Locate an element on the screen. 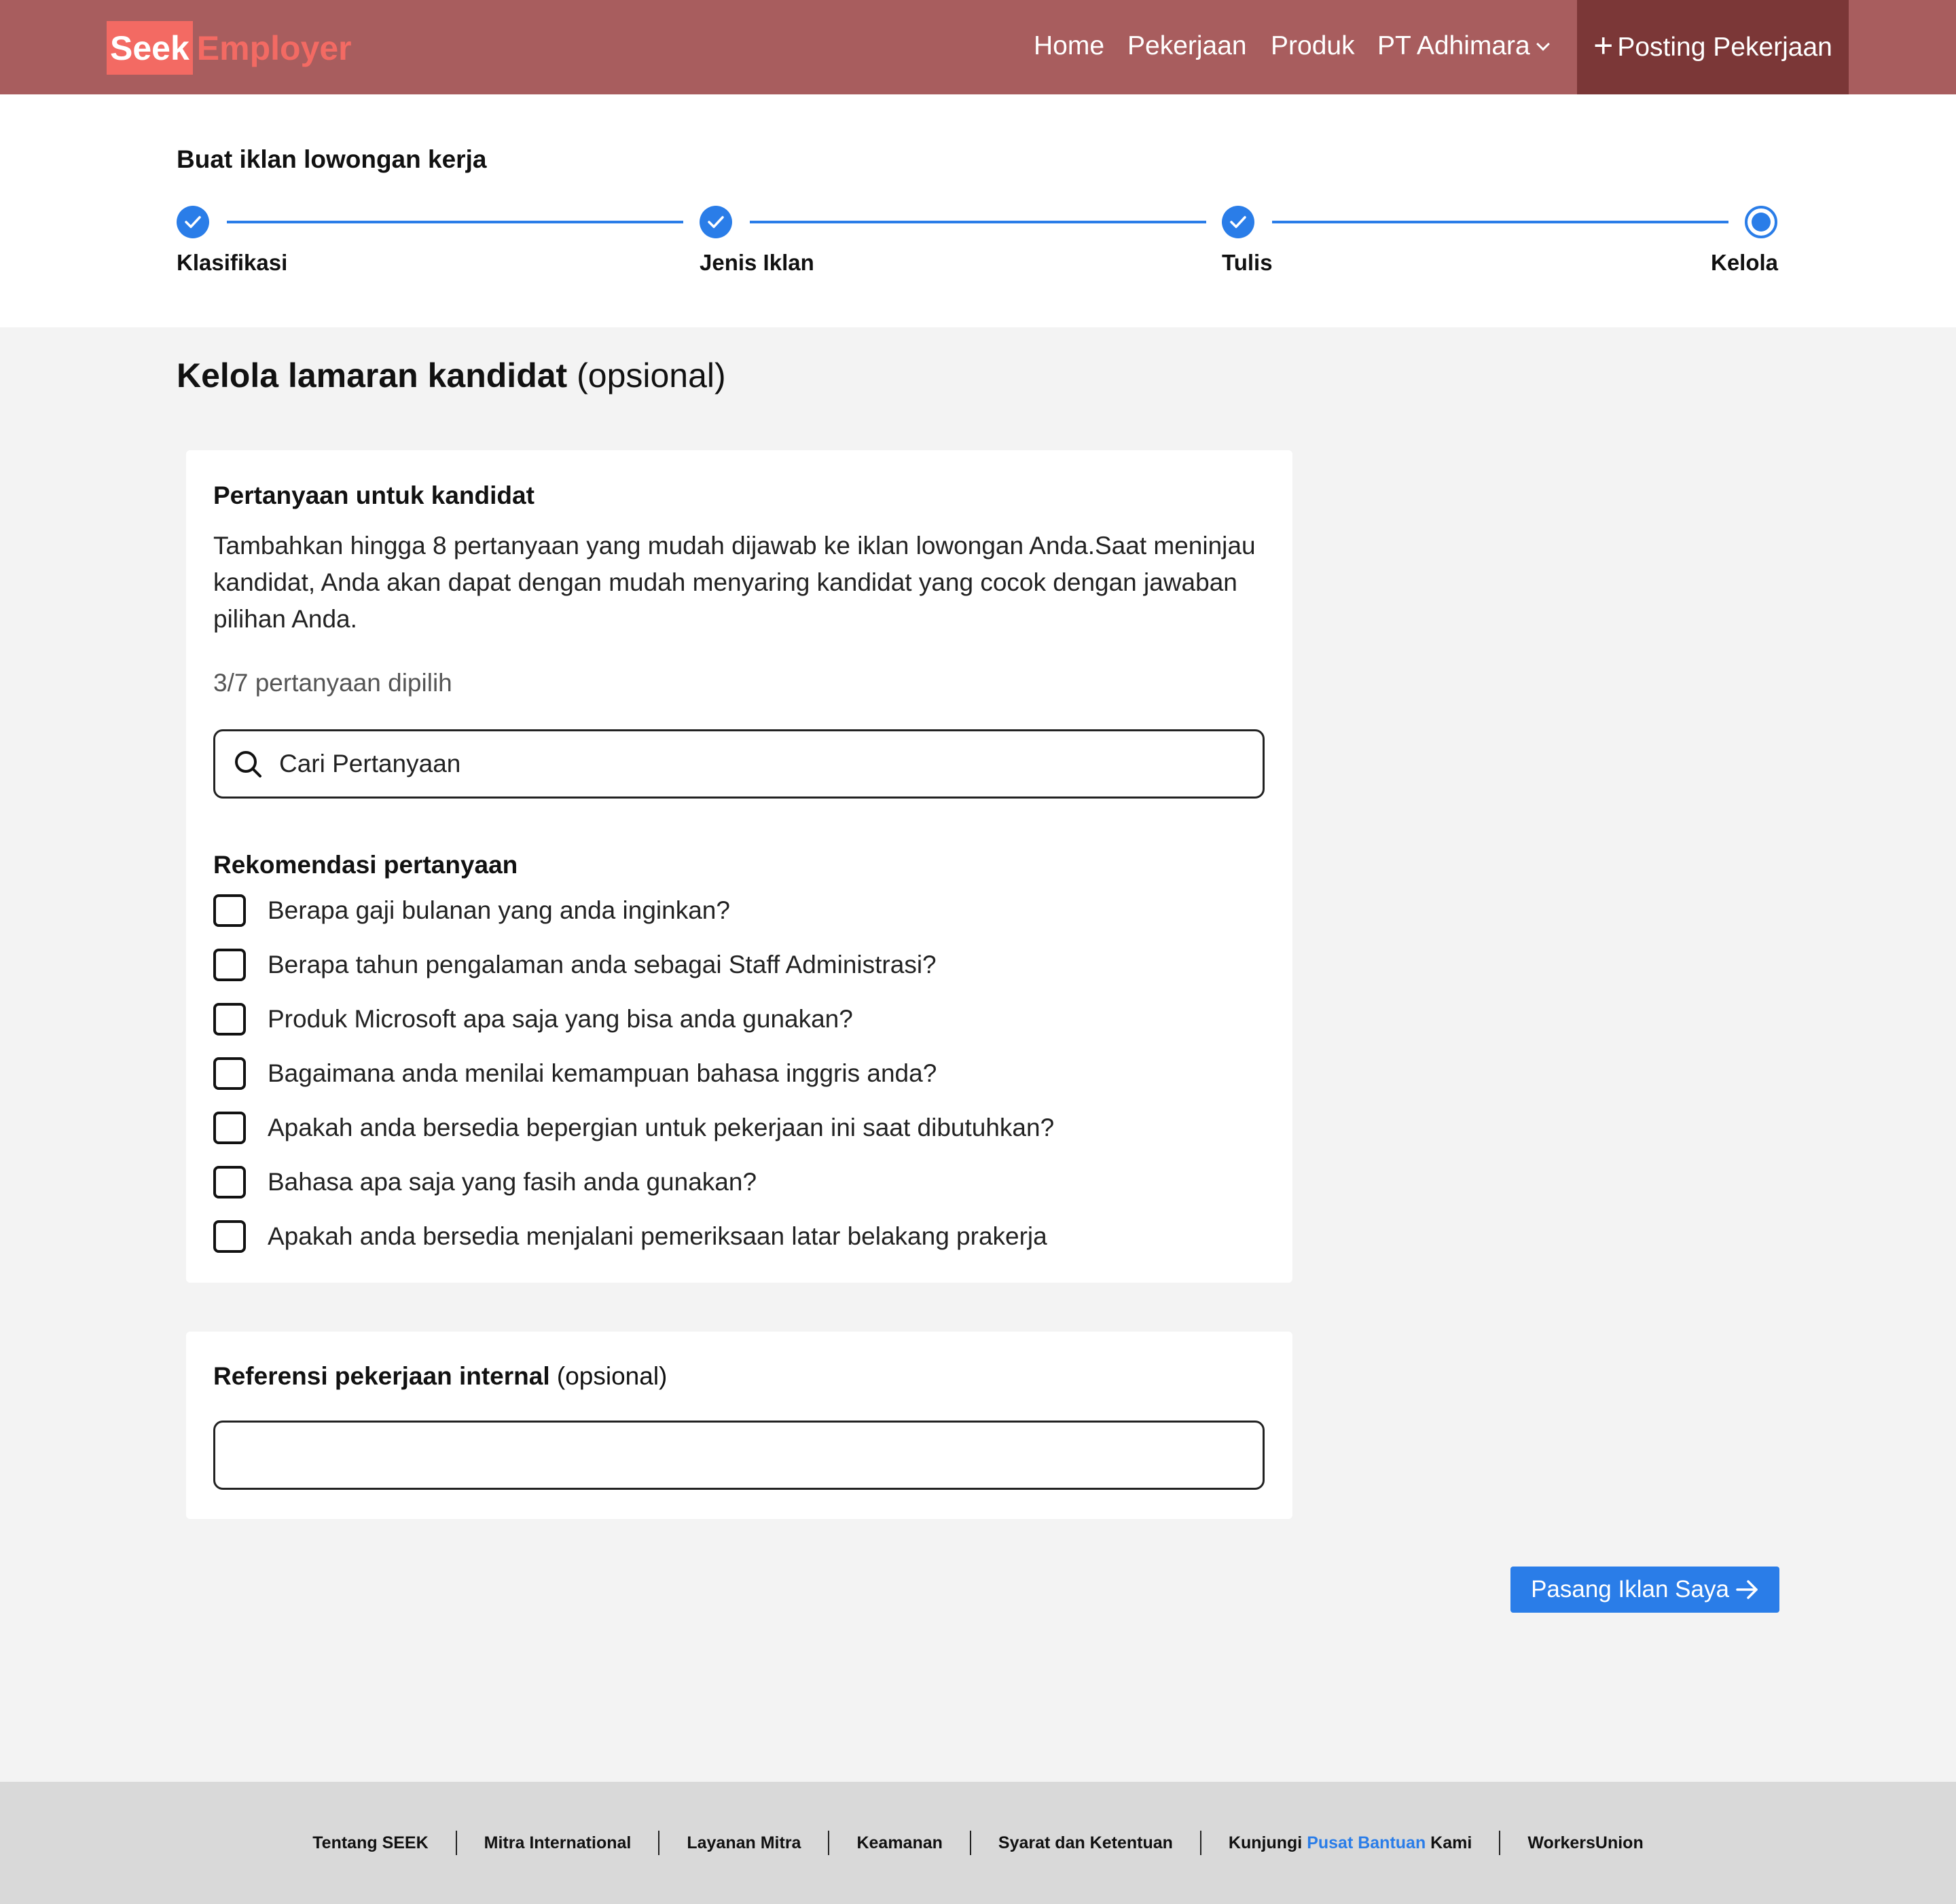  chevron-down-icon is located at coordinates (1543, 44).